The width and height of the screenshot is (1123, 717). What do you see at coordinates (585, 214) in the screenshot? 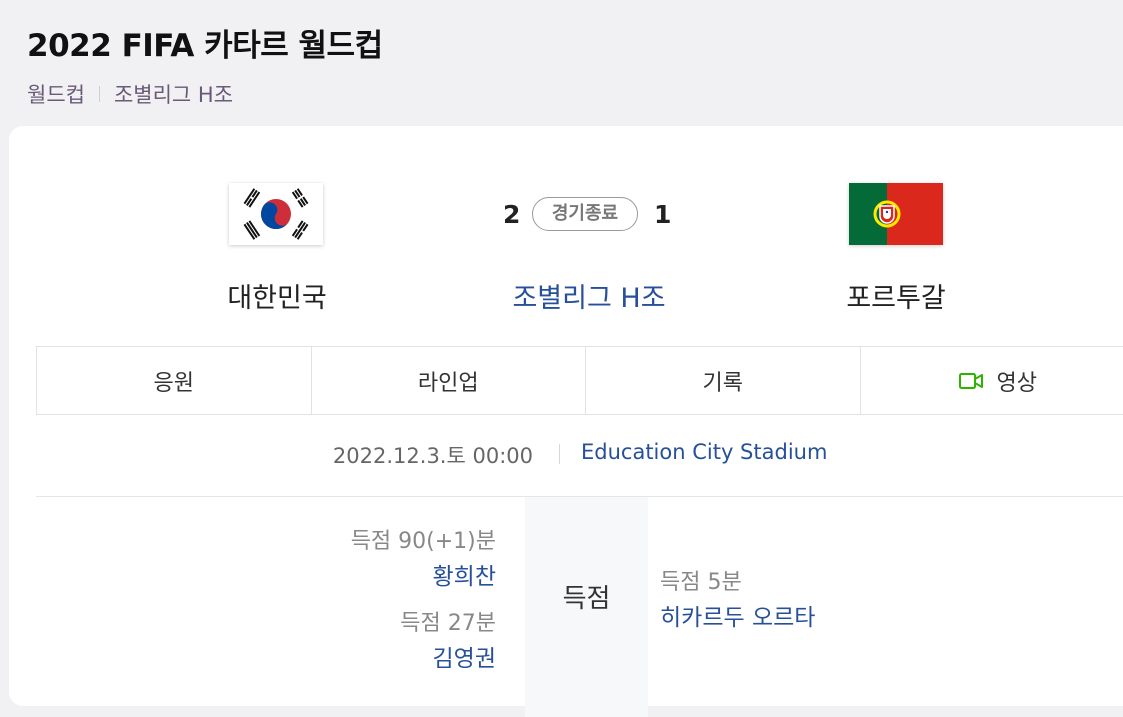
I see `match-status-badge: 경기종료` at bounding box center [585, 214].